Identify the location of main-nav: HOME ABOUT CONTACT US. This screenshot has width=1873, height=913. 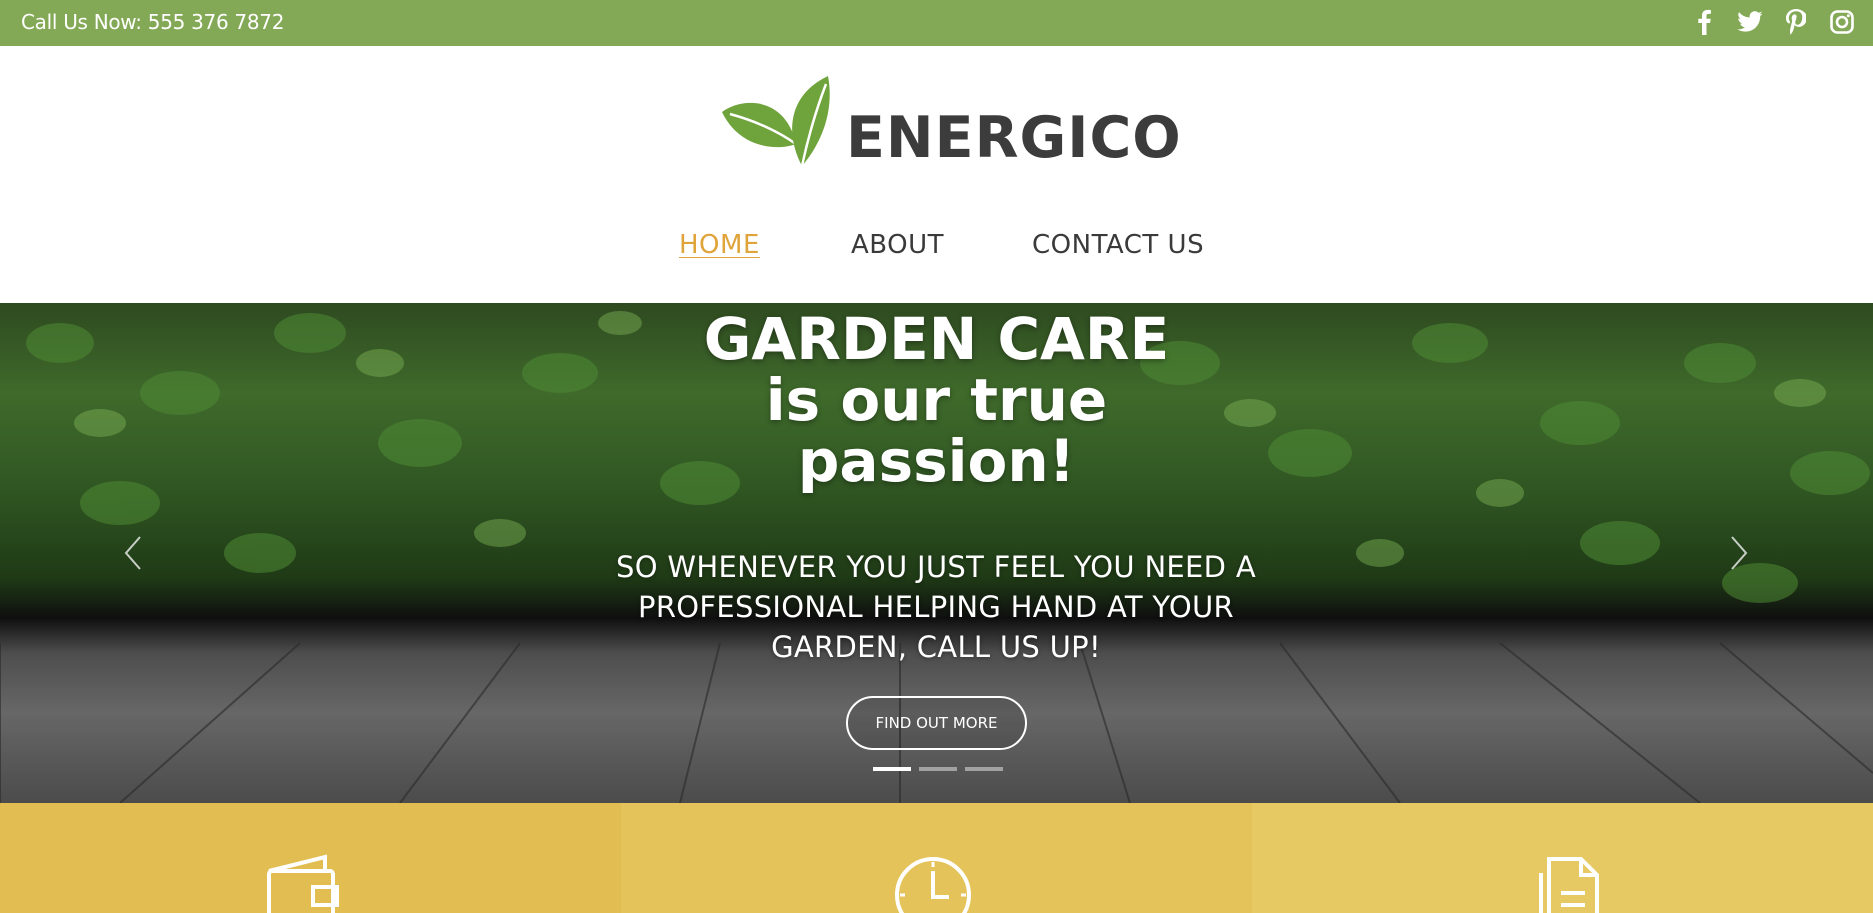
(936, 250).